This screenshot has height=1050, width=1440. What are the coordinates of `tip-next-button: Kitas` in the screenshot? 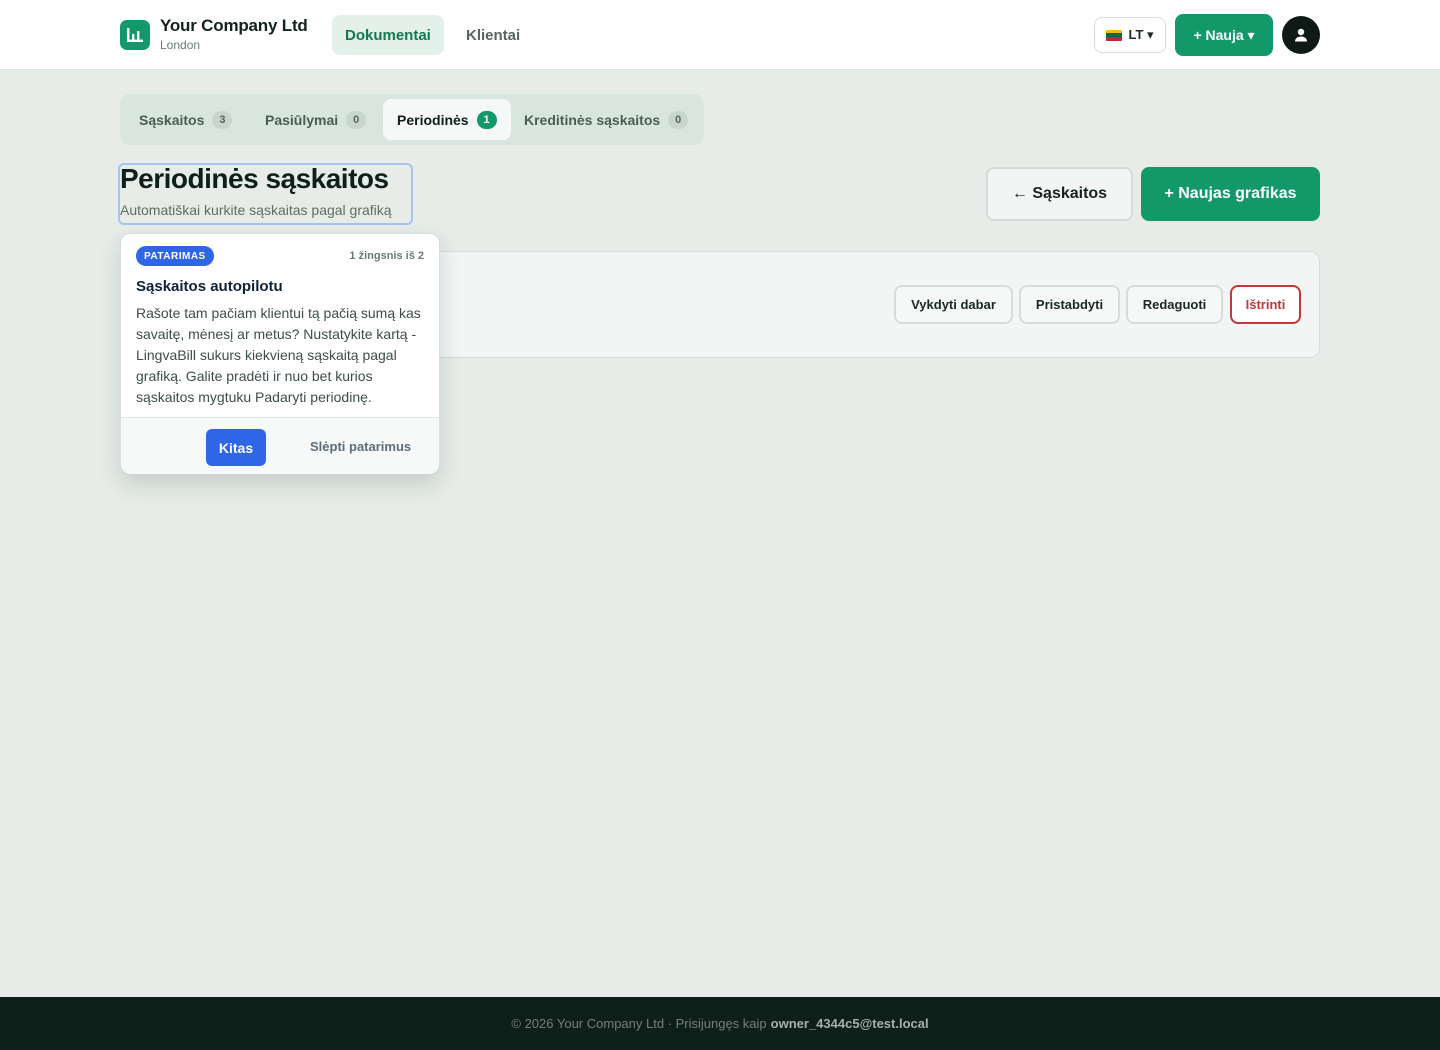 It's located at (236, 447).